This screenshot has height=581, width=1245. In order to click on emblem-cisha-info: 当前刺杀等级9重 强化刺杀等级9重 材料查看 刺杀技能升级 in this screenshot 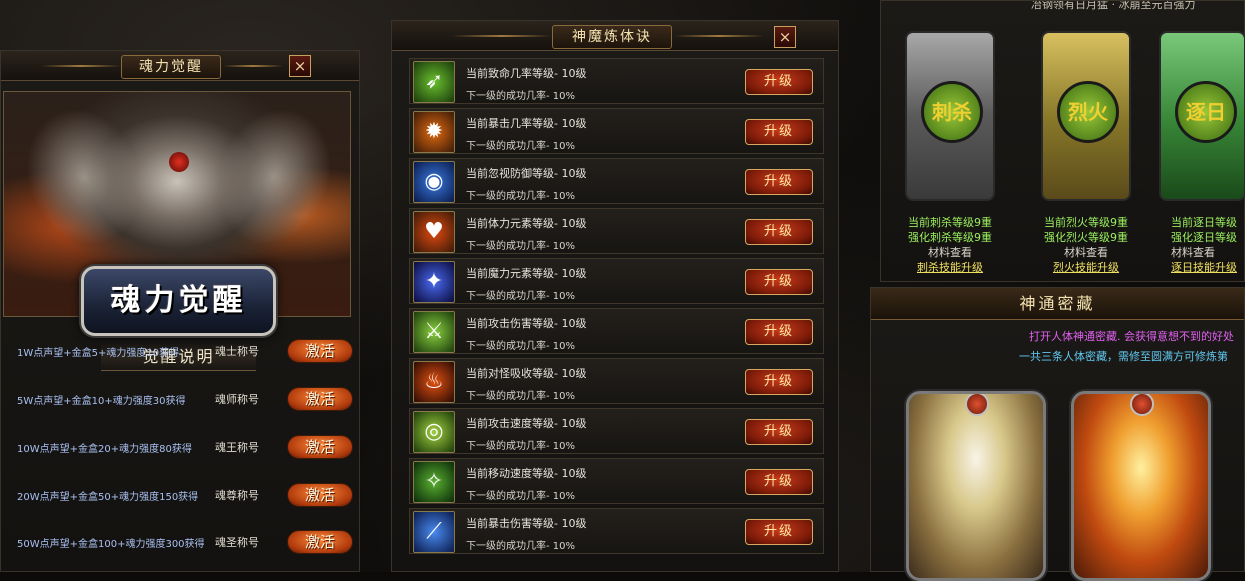, I will do `click(950, 245)`.